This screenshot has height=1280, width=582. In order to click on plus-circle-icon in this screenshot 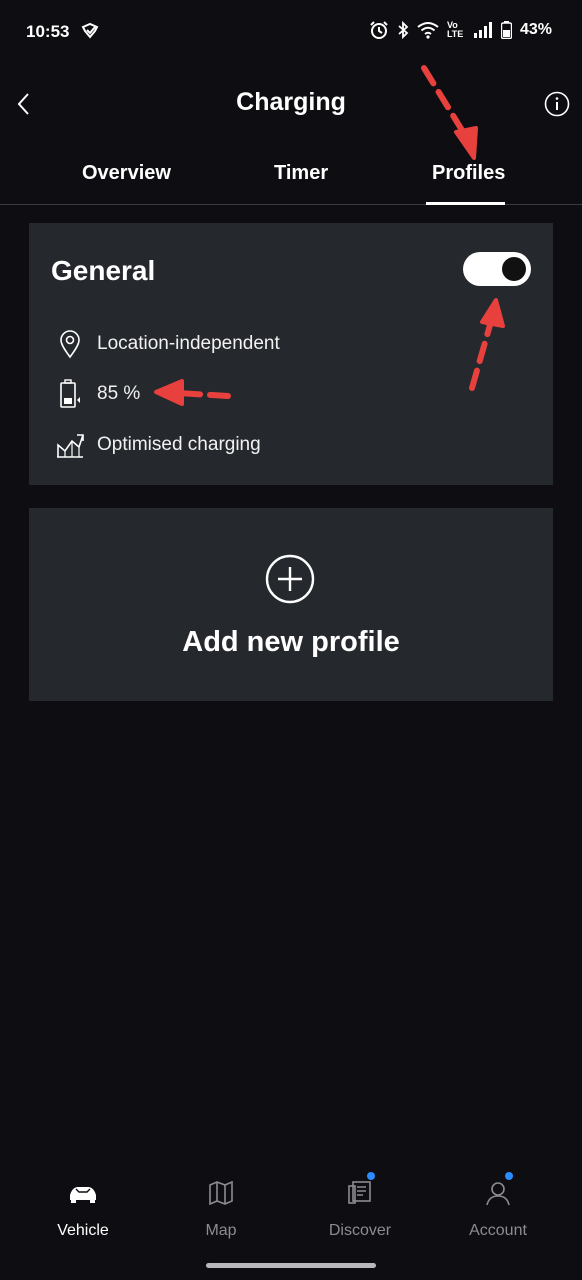, I will do `click(290, 579)`.